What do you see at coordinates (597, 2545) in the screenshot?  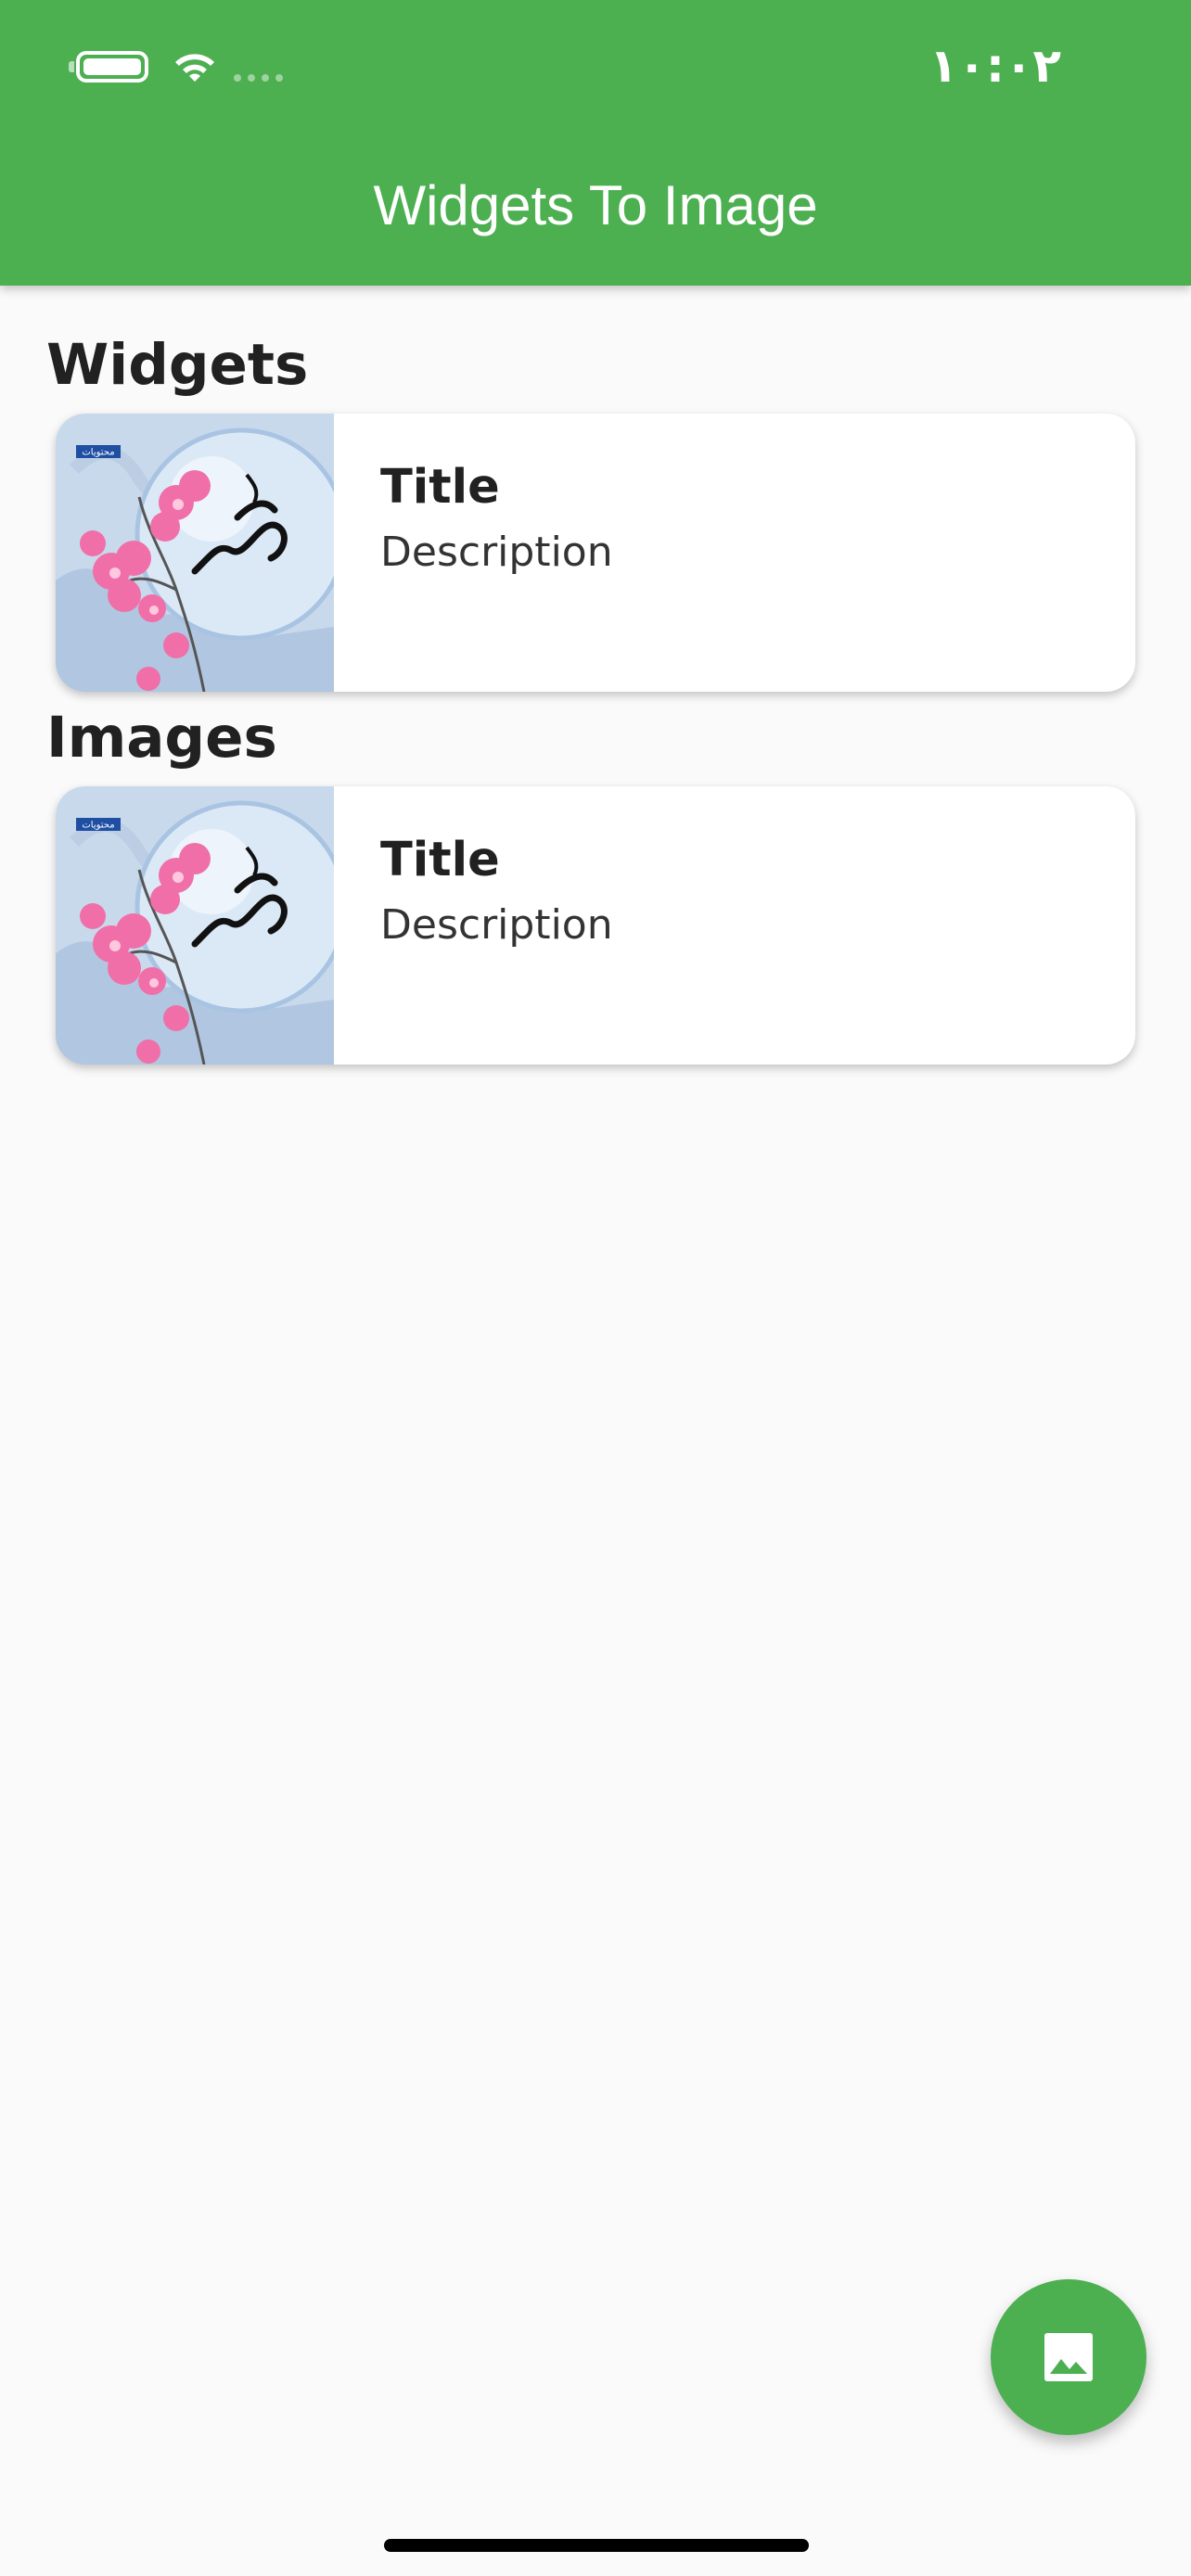 I see `home-indicator` at bounding box center [597, 2545].